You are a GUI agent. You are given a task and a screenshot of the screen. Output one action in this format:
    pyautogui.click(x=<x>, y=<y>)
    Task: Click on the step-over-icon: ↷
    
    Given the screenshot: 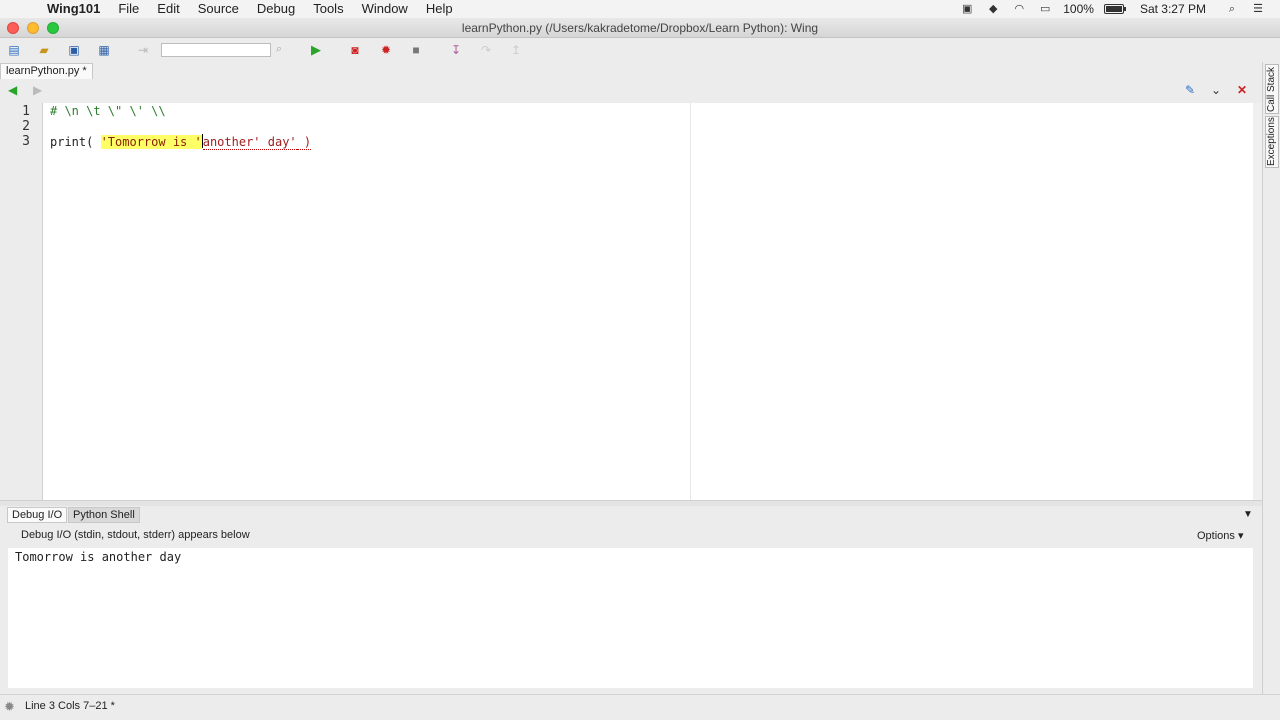 What is the action you would take?
    pyautogui.click(x=486, y=50)
    